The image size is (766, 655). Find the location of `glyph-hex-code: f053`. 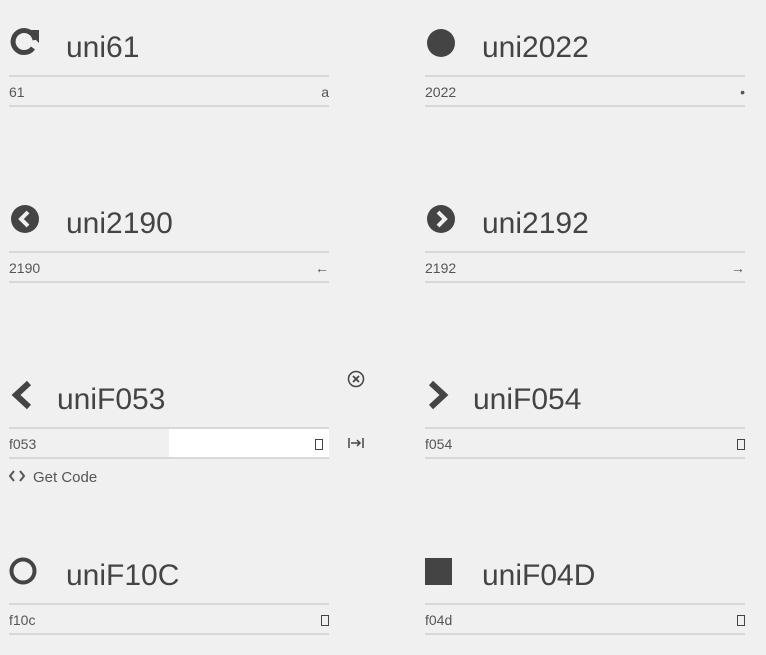

glyph-hex-code: f053 is located at coordinates (23, 444).